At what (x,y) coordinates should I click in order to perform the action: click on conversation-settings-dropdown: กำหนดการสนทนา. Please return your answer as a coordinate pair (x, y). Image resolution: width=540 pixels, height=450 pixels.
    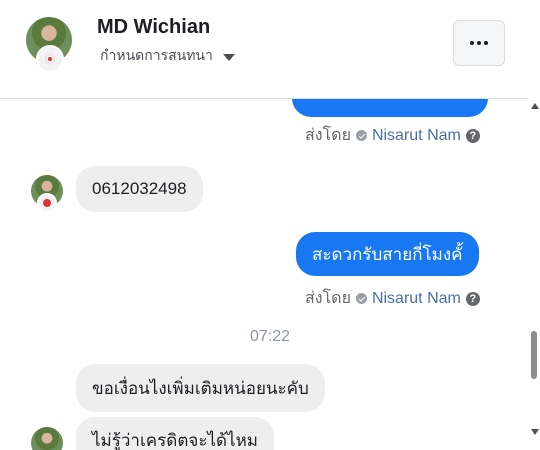
    Looking at the image, I should click on (167, 56).